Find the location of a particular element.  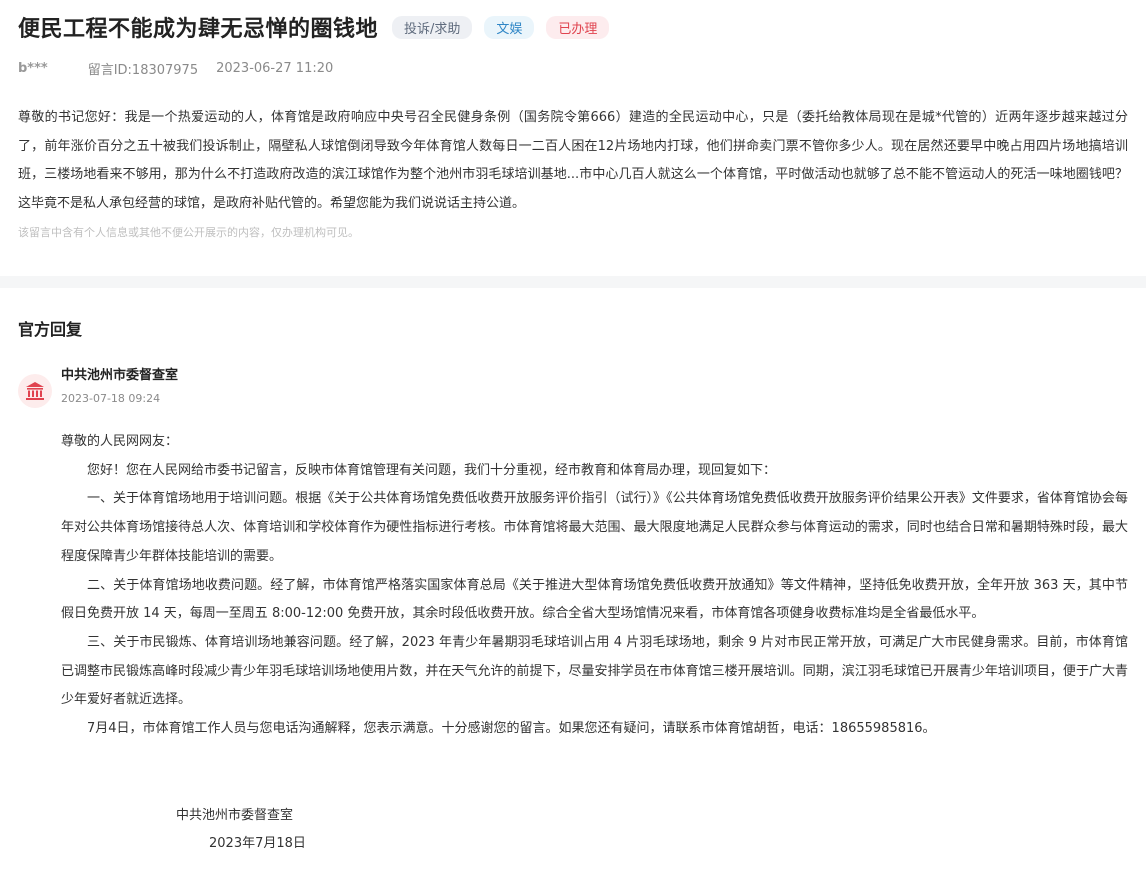

message-title: 便民工程不能成为肆无忌惮的圈钱地 is located at coordinates (198, 29).